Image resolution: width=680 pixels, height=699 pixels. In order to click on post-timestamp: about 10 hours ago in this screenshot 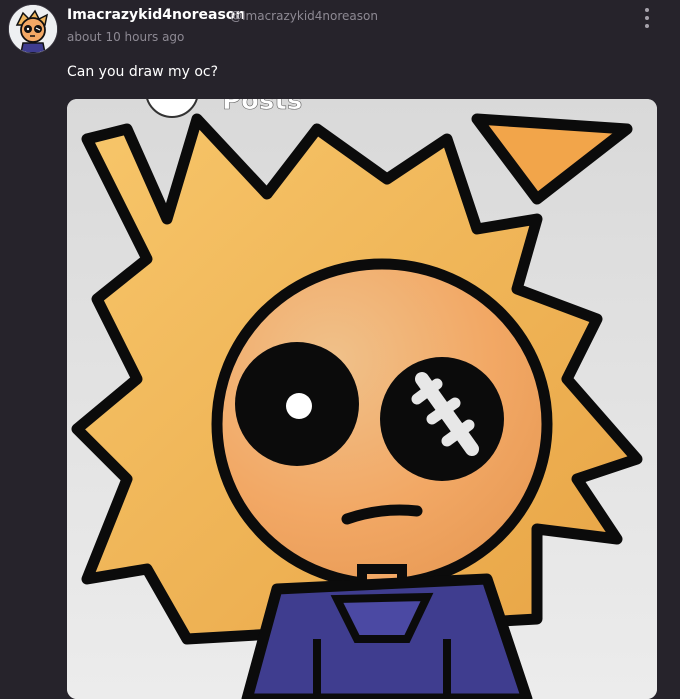, I will do `click(125, 37)`.